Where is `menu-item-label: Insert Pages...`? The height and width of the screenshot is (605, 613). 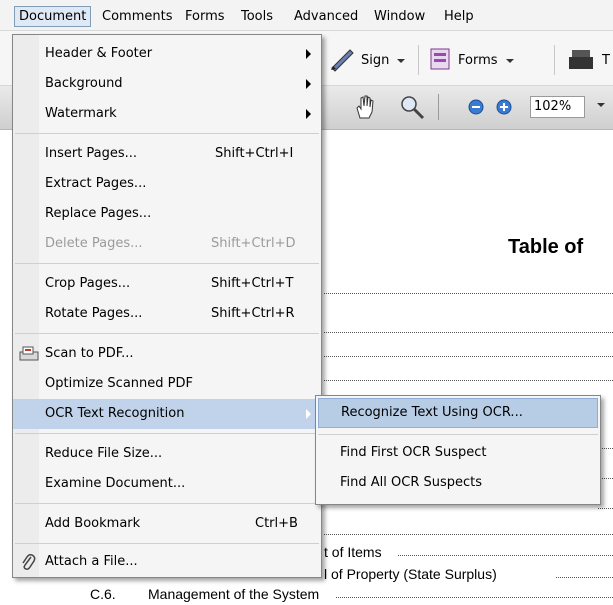
menu-item-label: Insert Pages... is located at coordinates (91, 153).